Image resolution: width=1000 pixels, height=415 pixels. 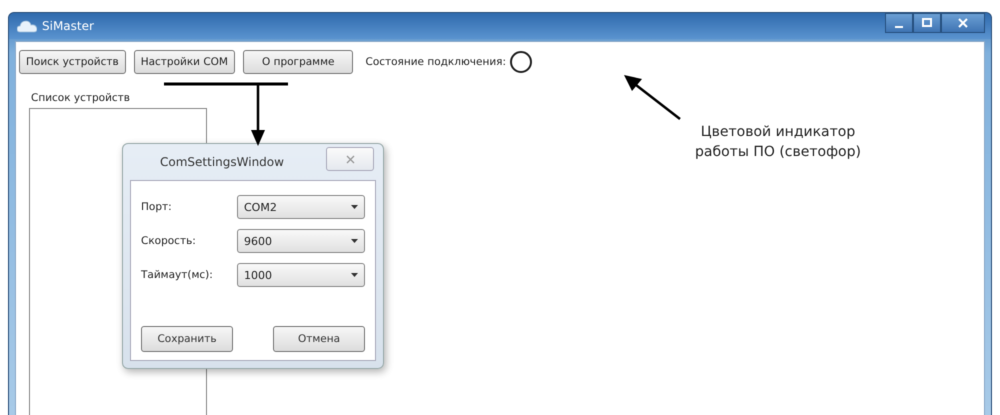 What do you see at coordinates (187, 339) in the screenshot?
I see `dialog-button: Сохранить` at bounding box center [187, 339].